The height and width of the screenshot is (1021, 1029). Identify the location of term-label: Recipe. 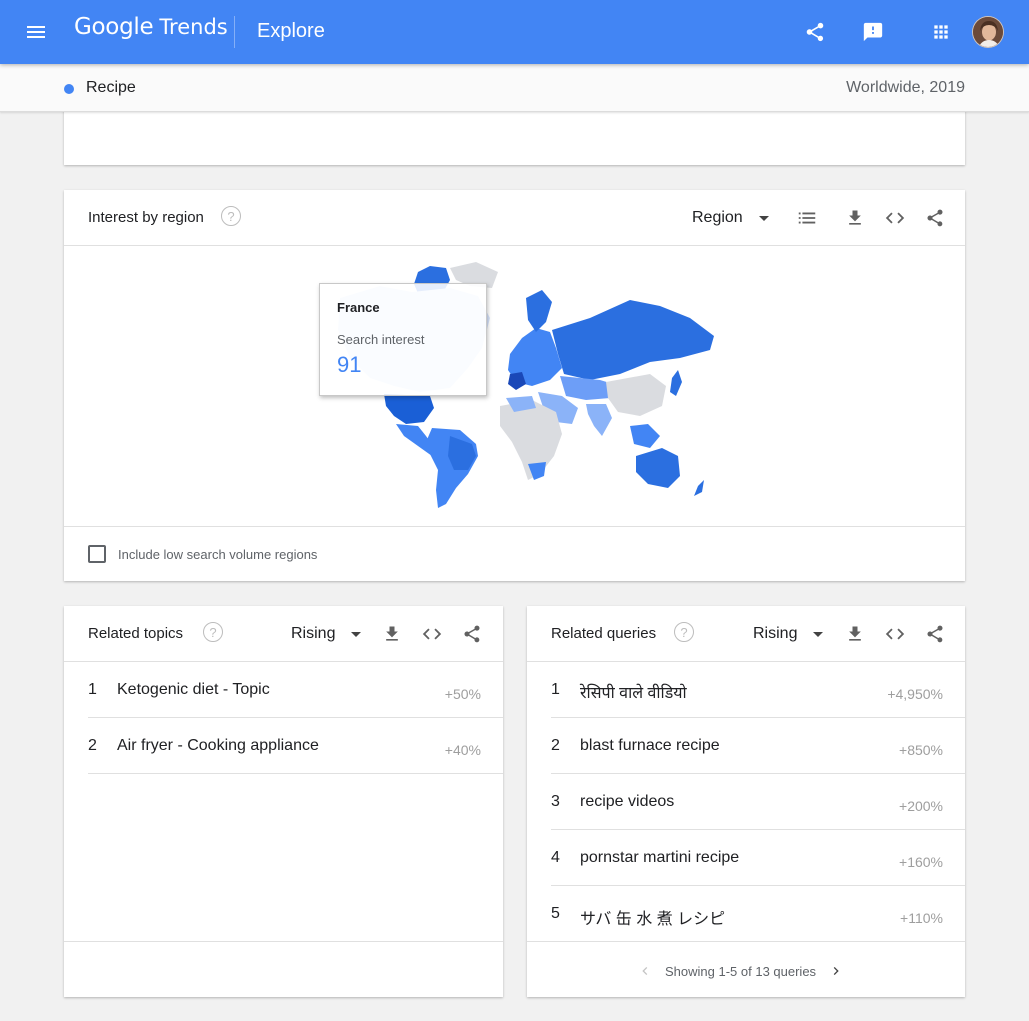
(111, 88).